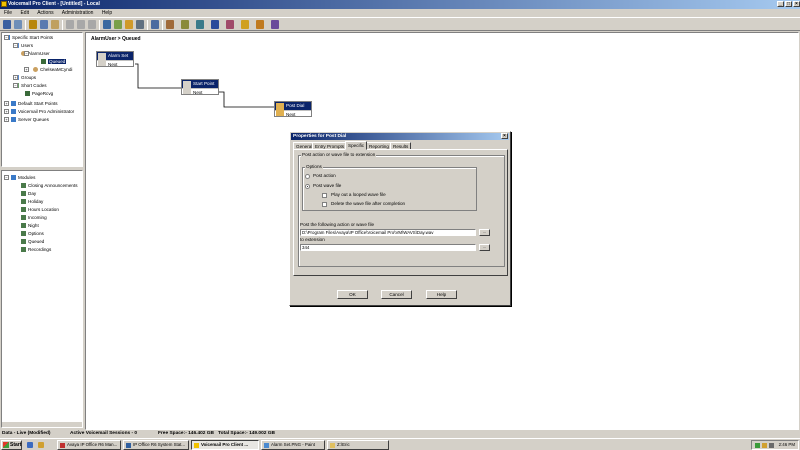 The image size is (800, 450). What do you see at coordinates (11, 445) in the screenshot?
I see `start-button: Start` at bounding box center [11, 445].